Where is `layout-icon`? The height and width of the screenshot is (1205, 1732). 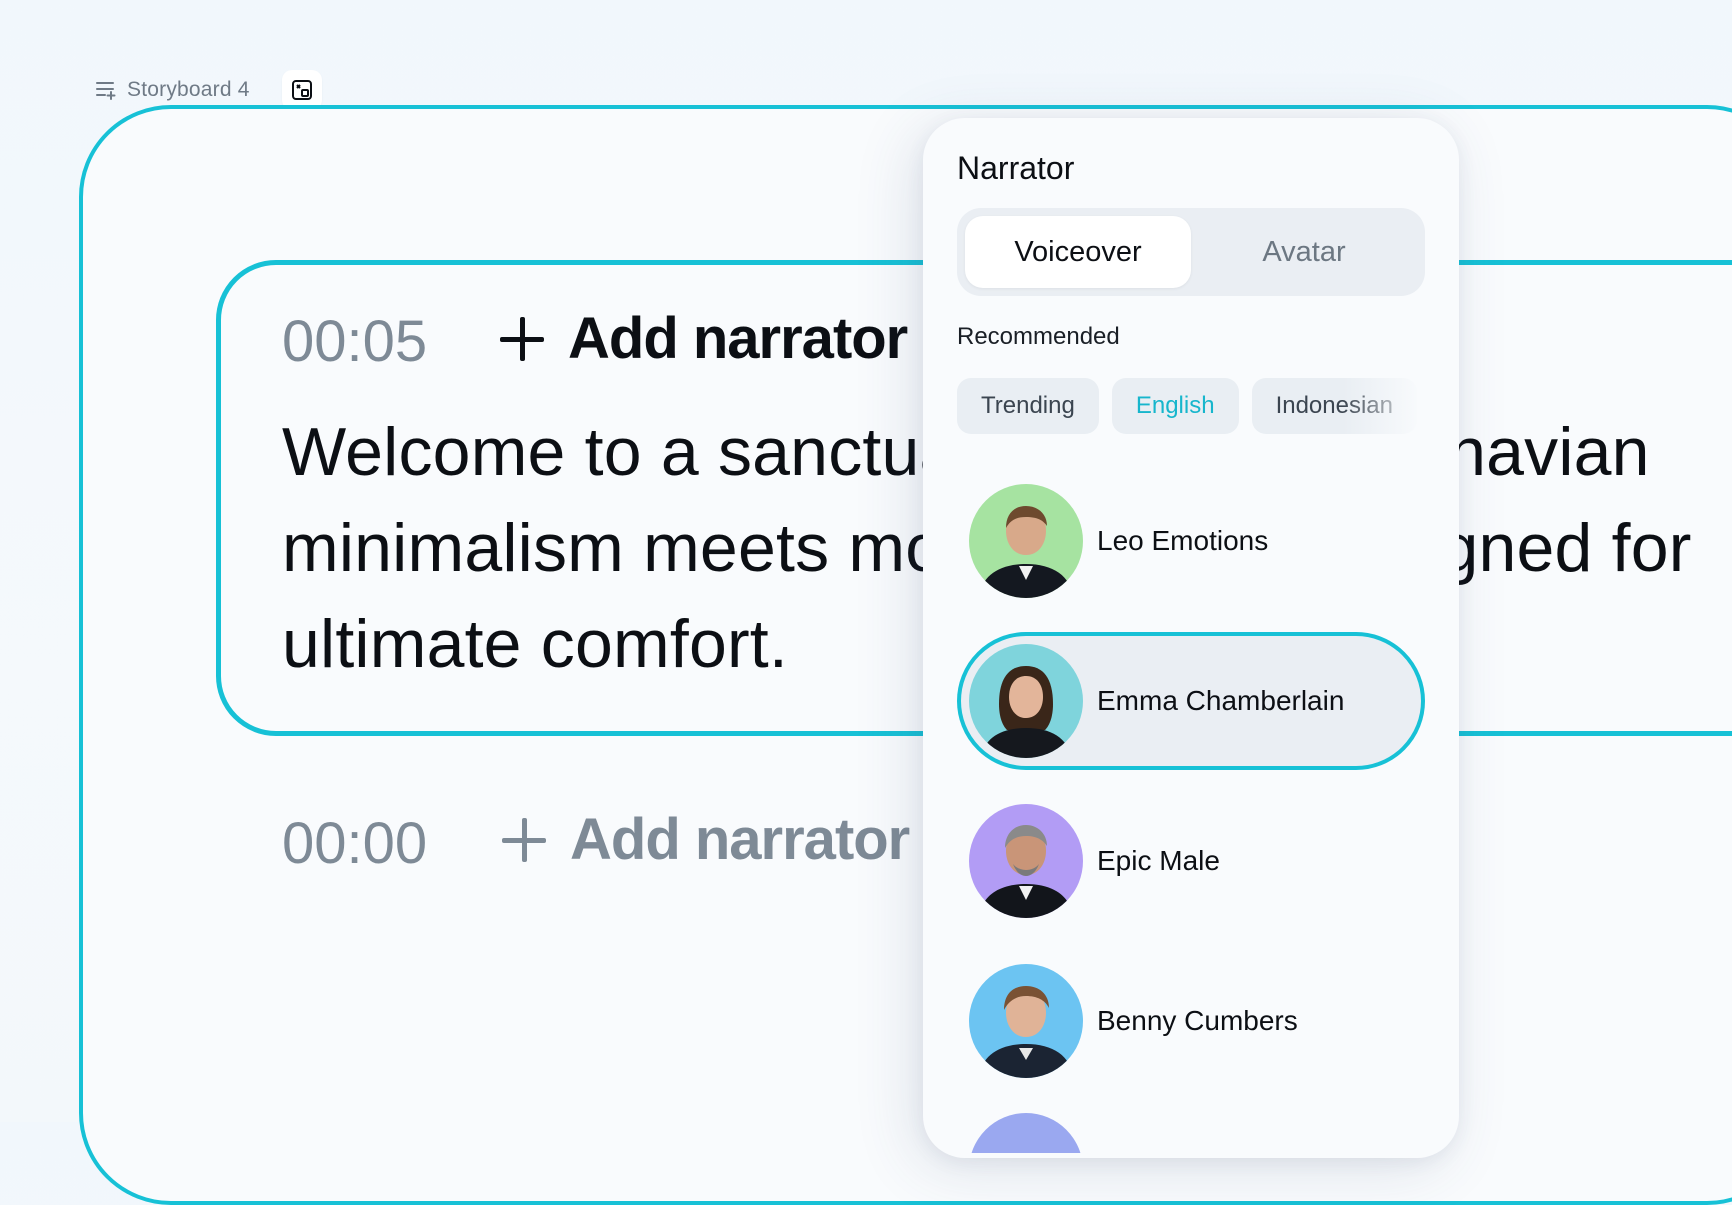
layout-icon is located at coordinates (301, 90).